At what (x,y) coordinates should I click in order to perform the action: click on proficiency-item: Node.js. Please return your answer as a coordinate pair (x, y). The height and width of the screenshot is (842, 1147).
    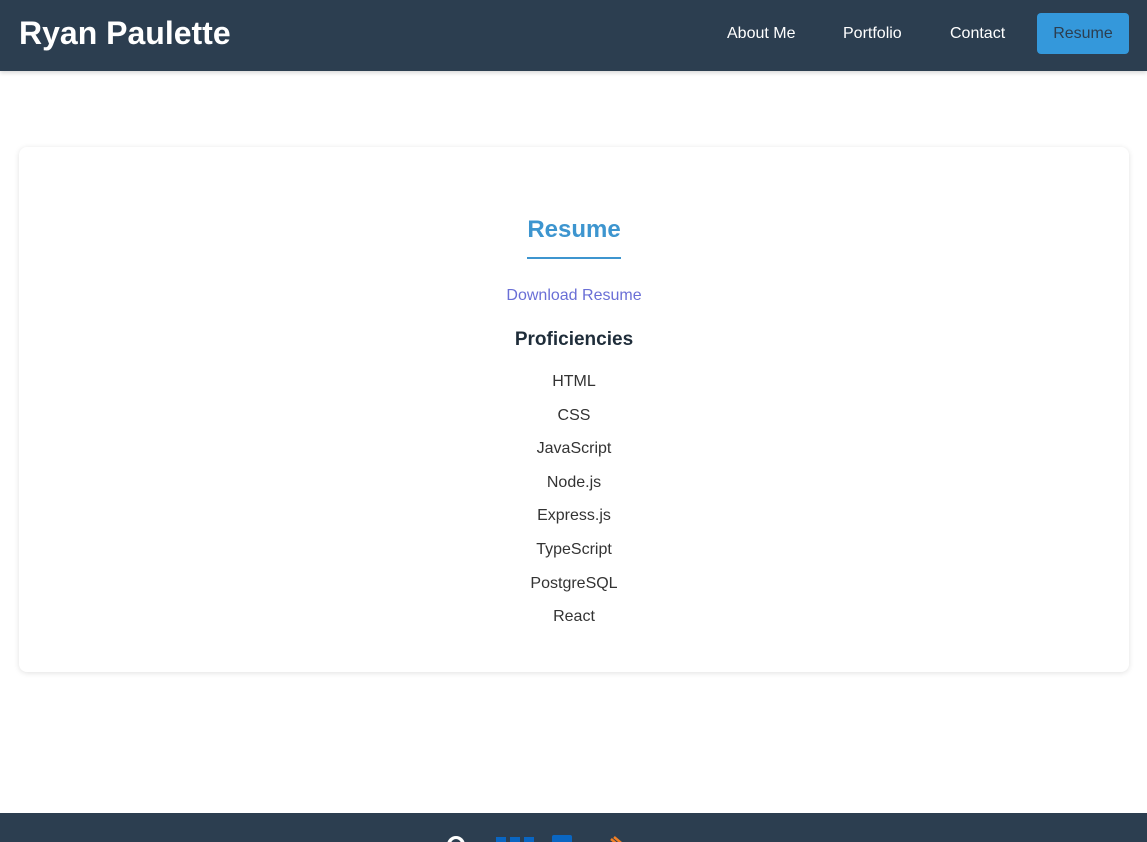
    Looking at the image, I should click on (574, 482).